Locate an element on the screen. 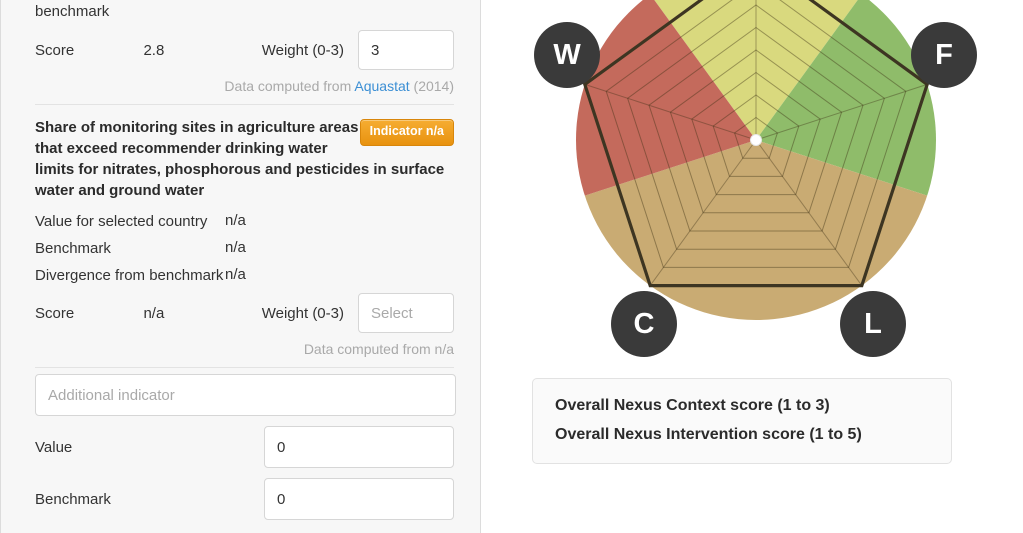 The image size is (1023, 533). indicator-score-value: n/a is located at coordinates (154, 313).